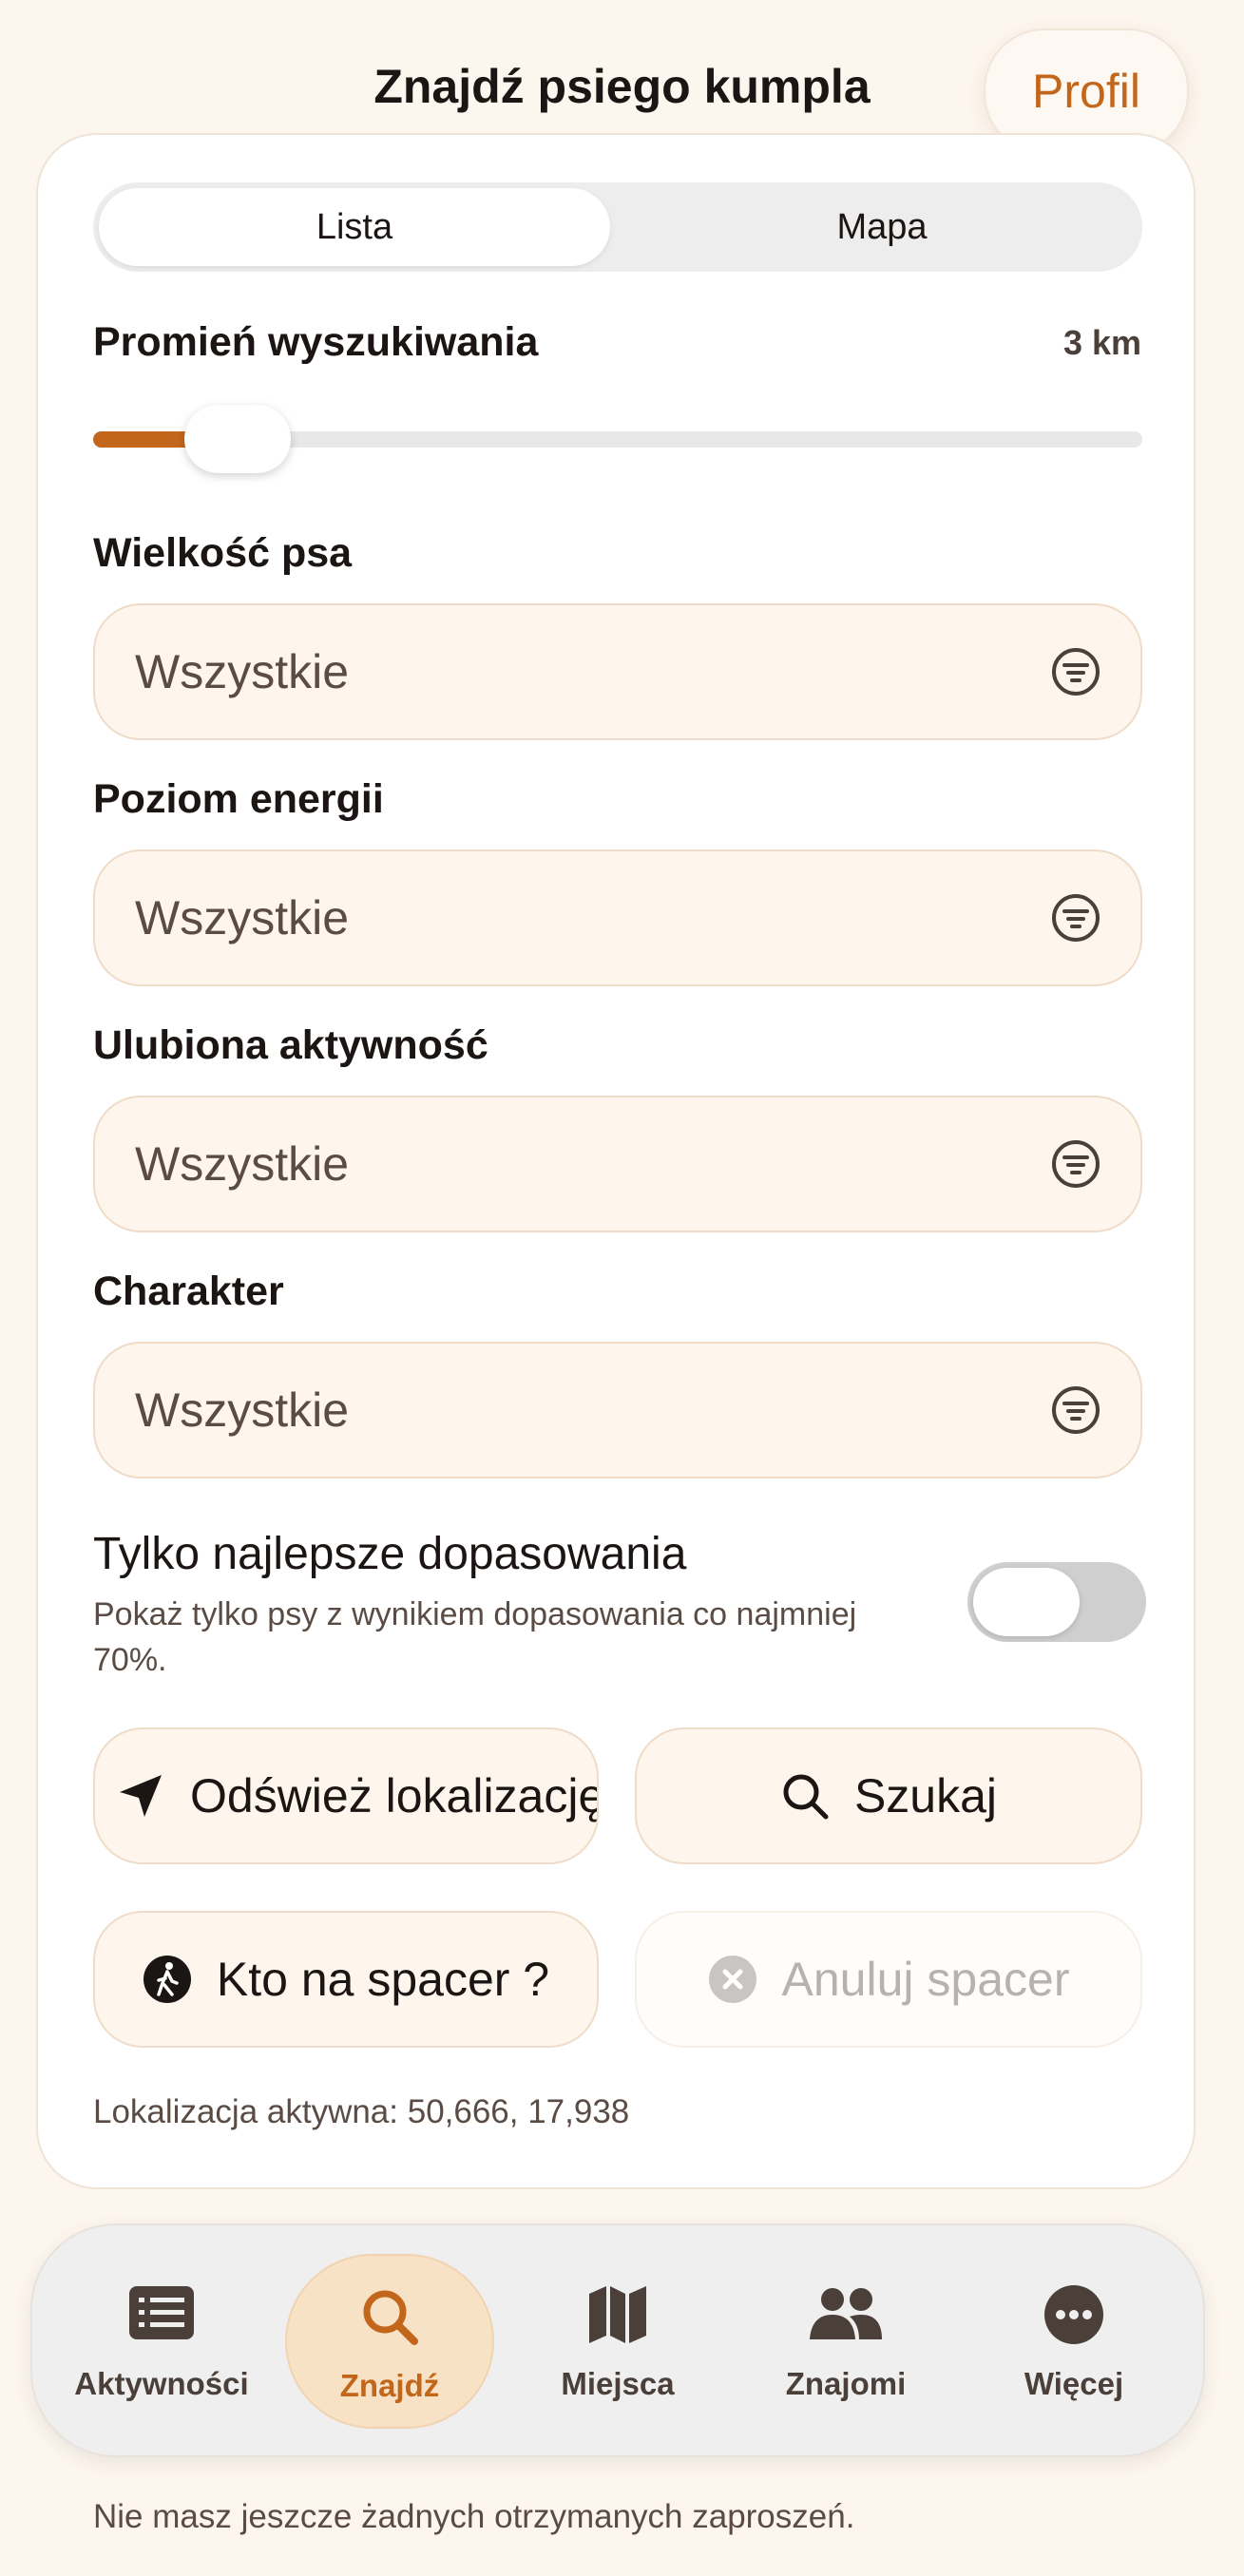 The width and height of the screenshot is (1244, 2576). I want to click on refresh-location-button: Odśwież lokalizację, so click(346, 1795).